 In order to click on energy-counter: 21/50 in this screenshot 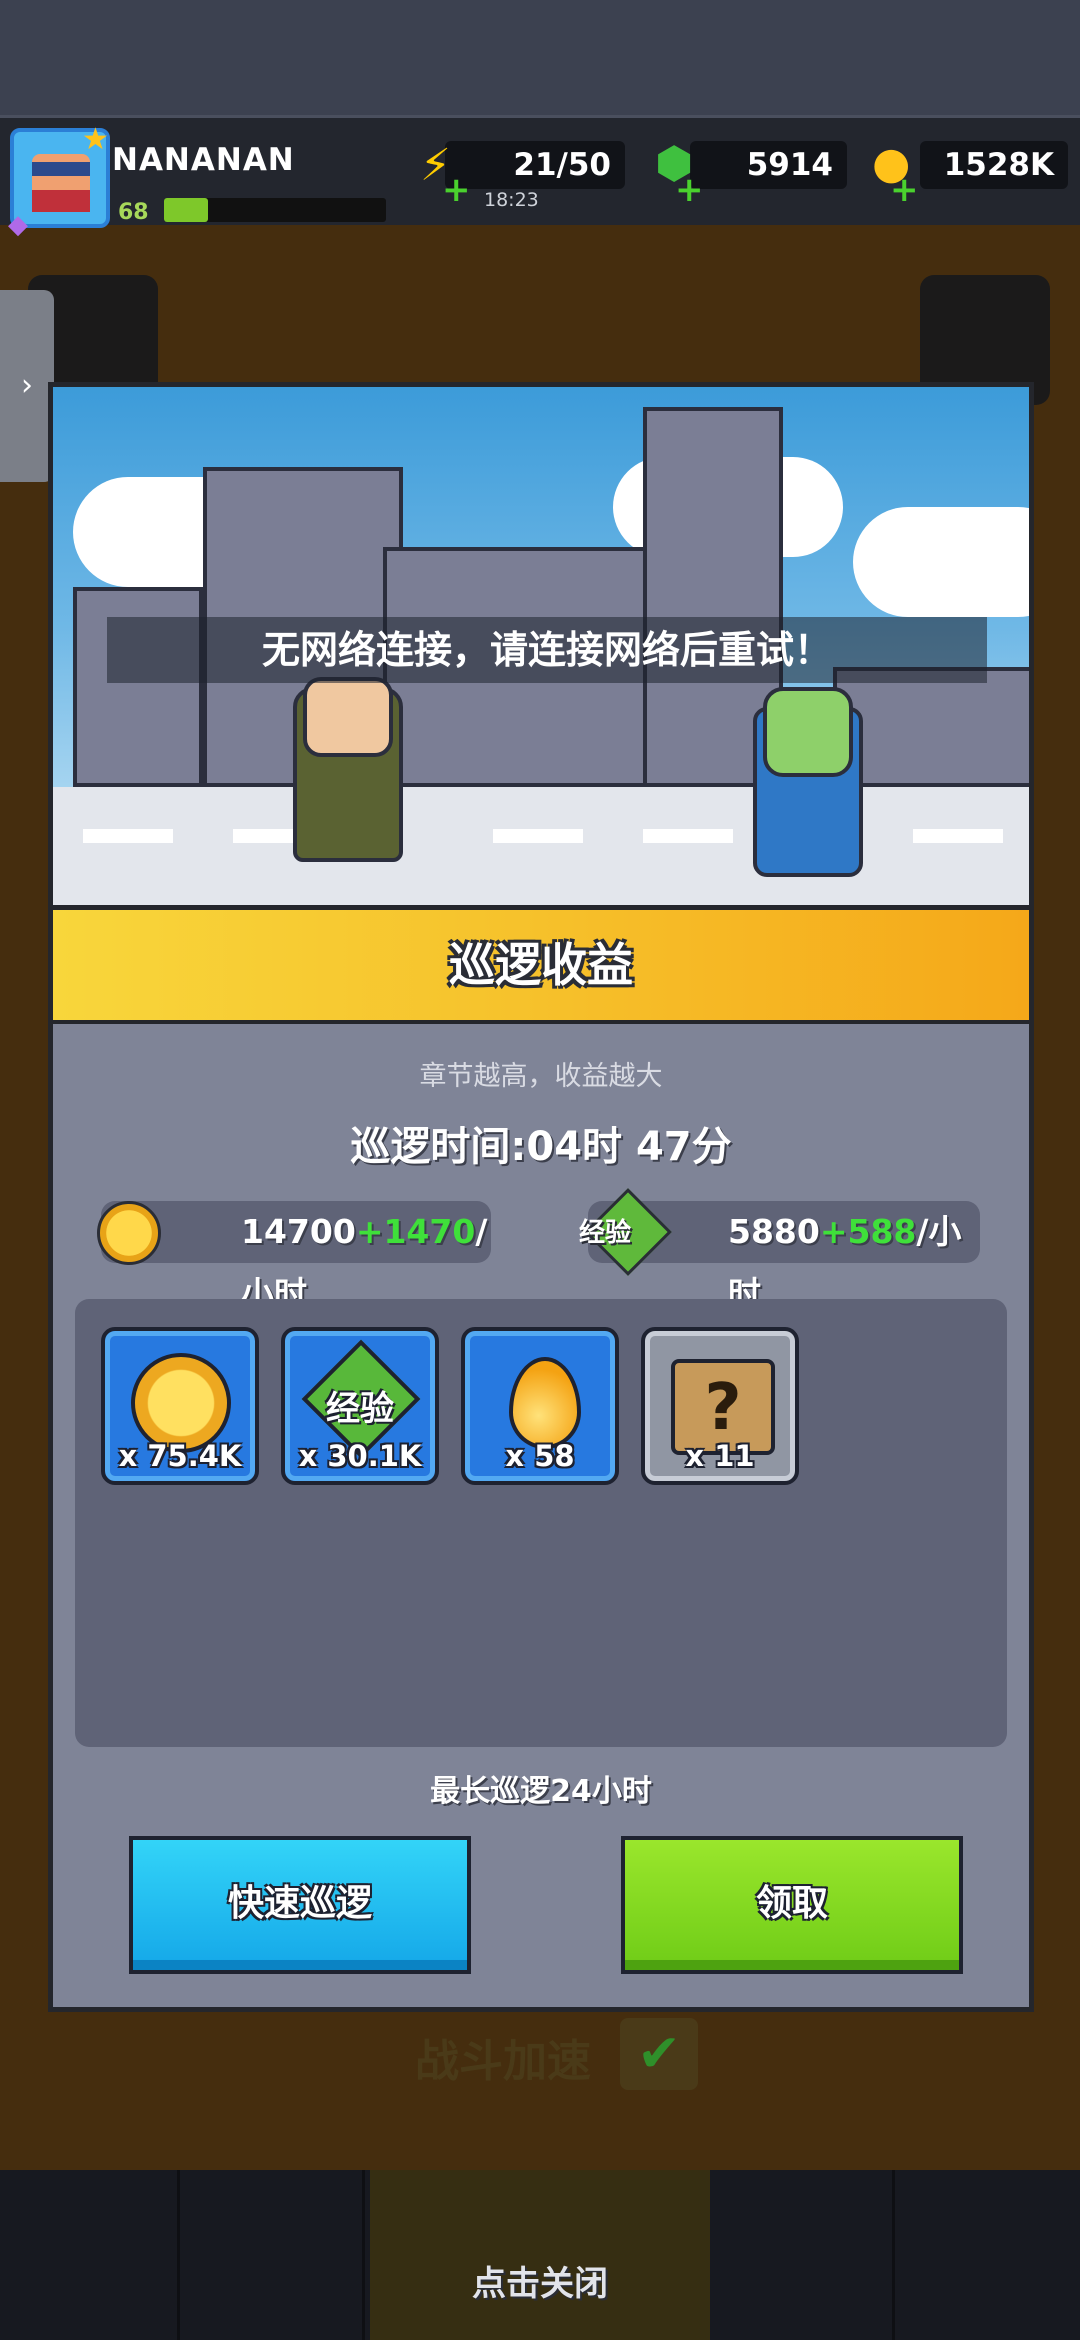, I will do `click(535, 165)`.